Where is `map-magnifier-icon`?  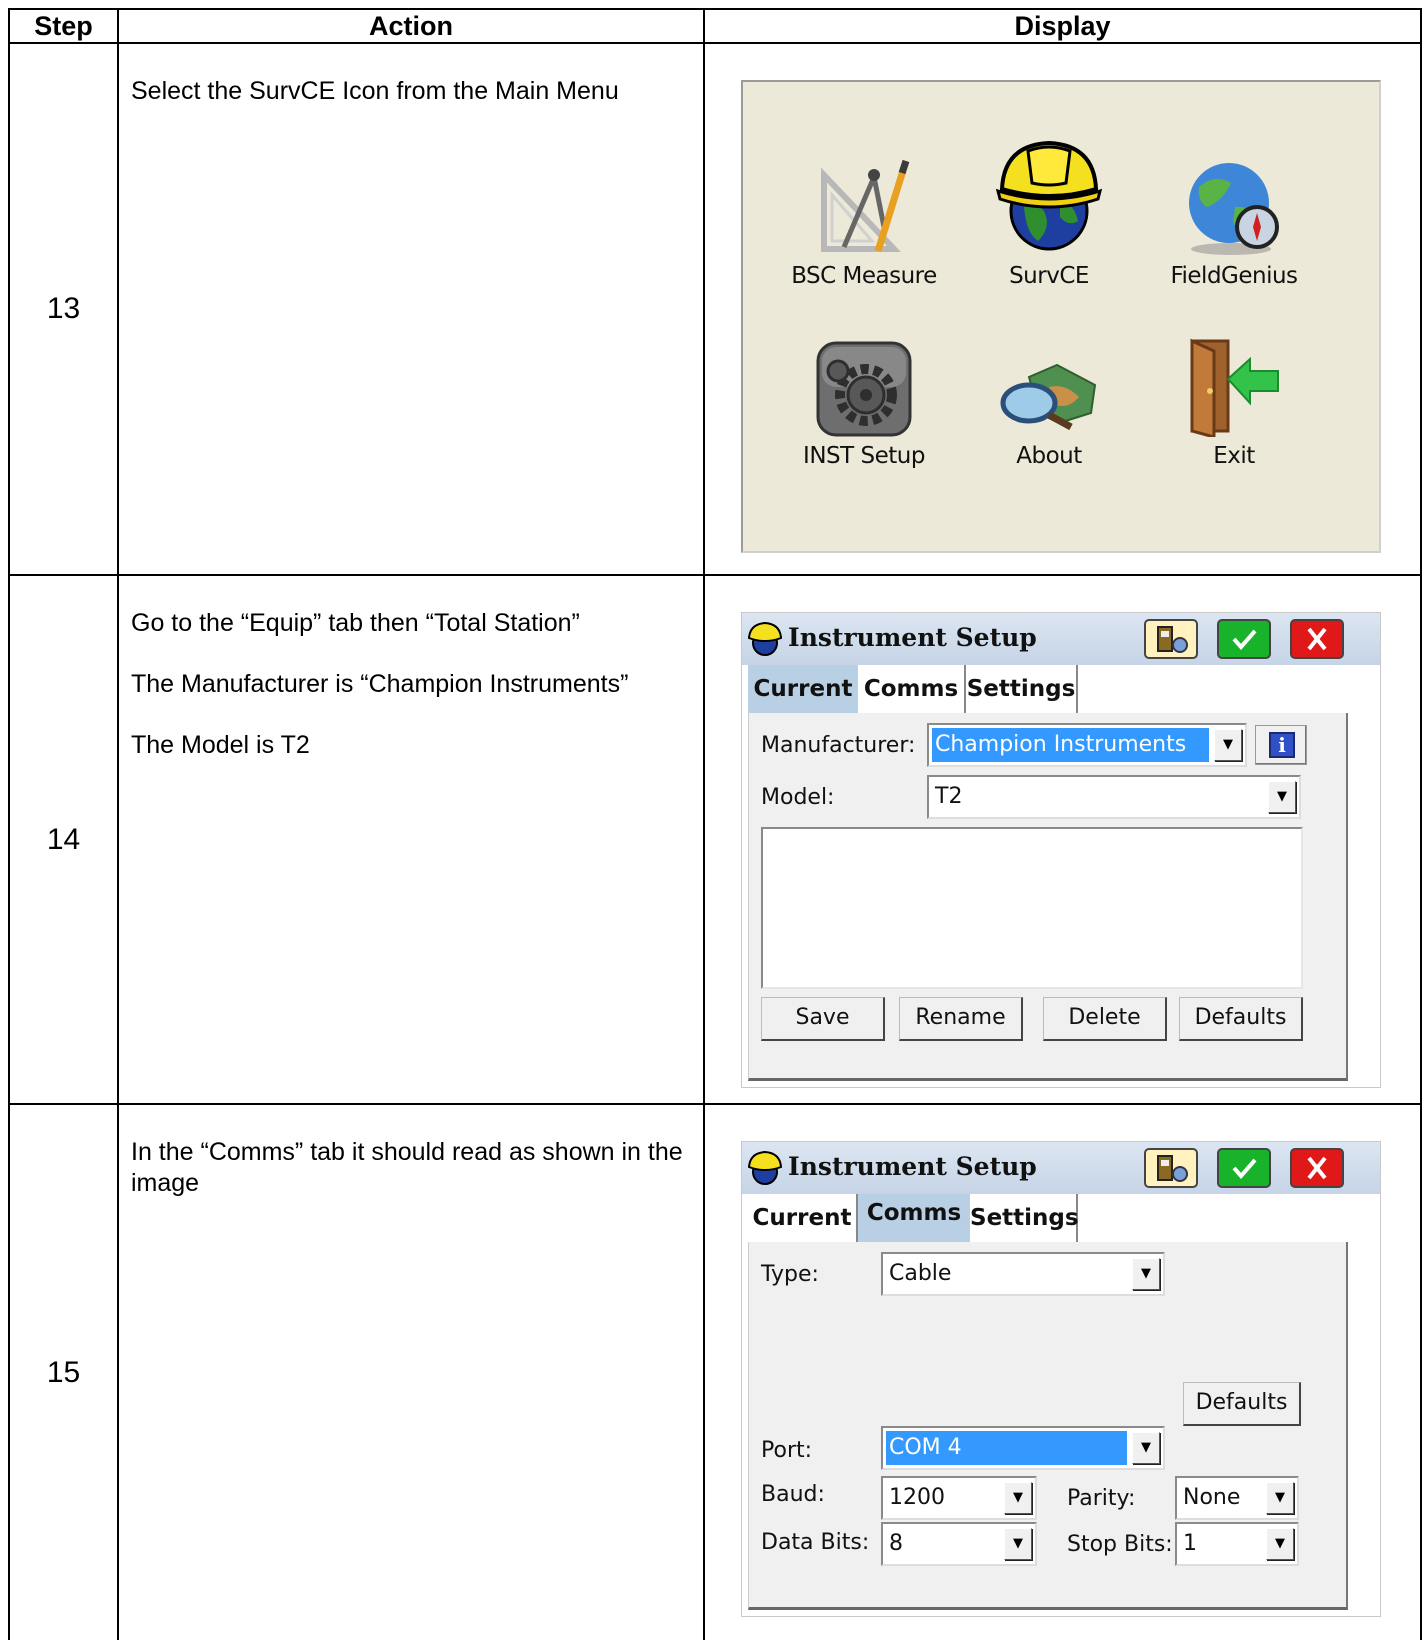 map-magnifier-icon is located at coordinates (1048, 397).